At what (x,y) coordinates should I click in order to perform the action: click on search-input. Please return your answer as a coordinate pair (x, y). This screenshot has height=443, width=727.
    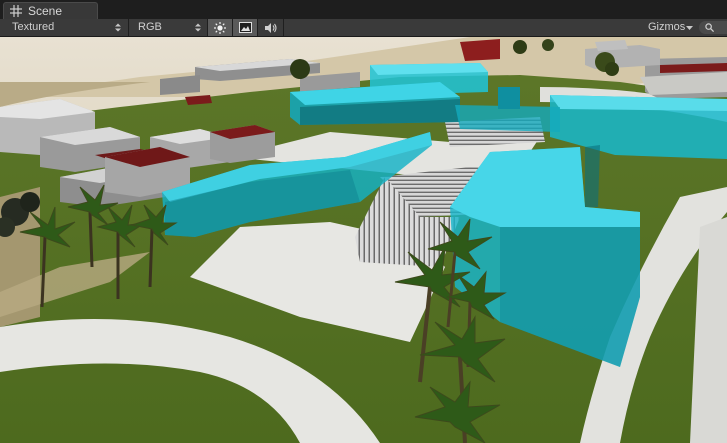
    Looking at the image, I should click on (713, 27).